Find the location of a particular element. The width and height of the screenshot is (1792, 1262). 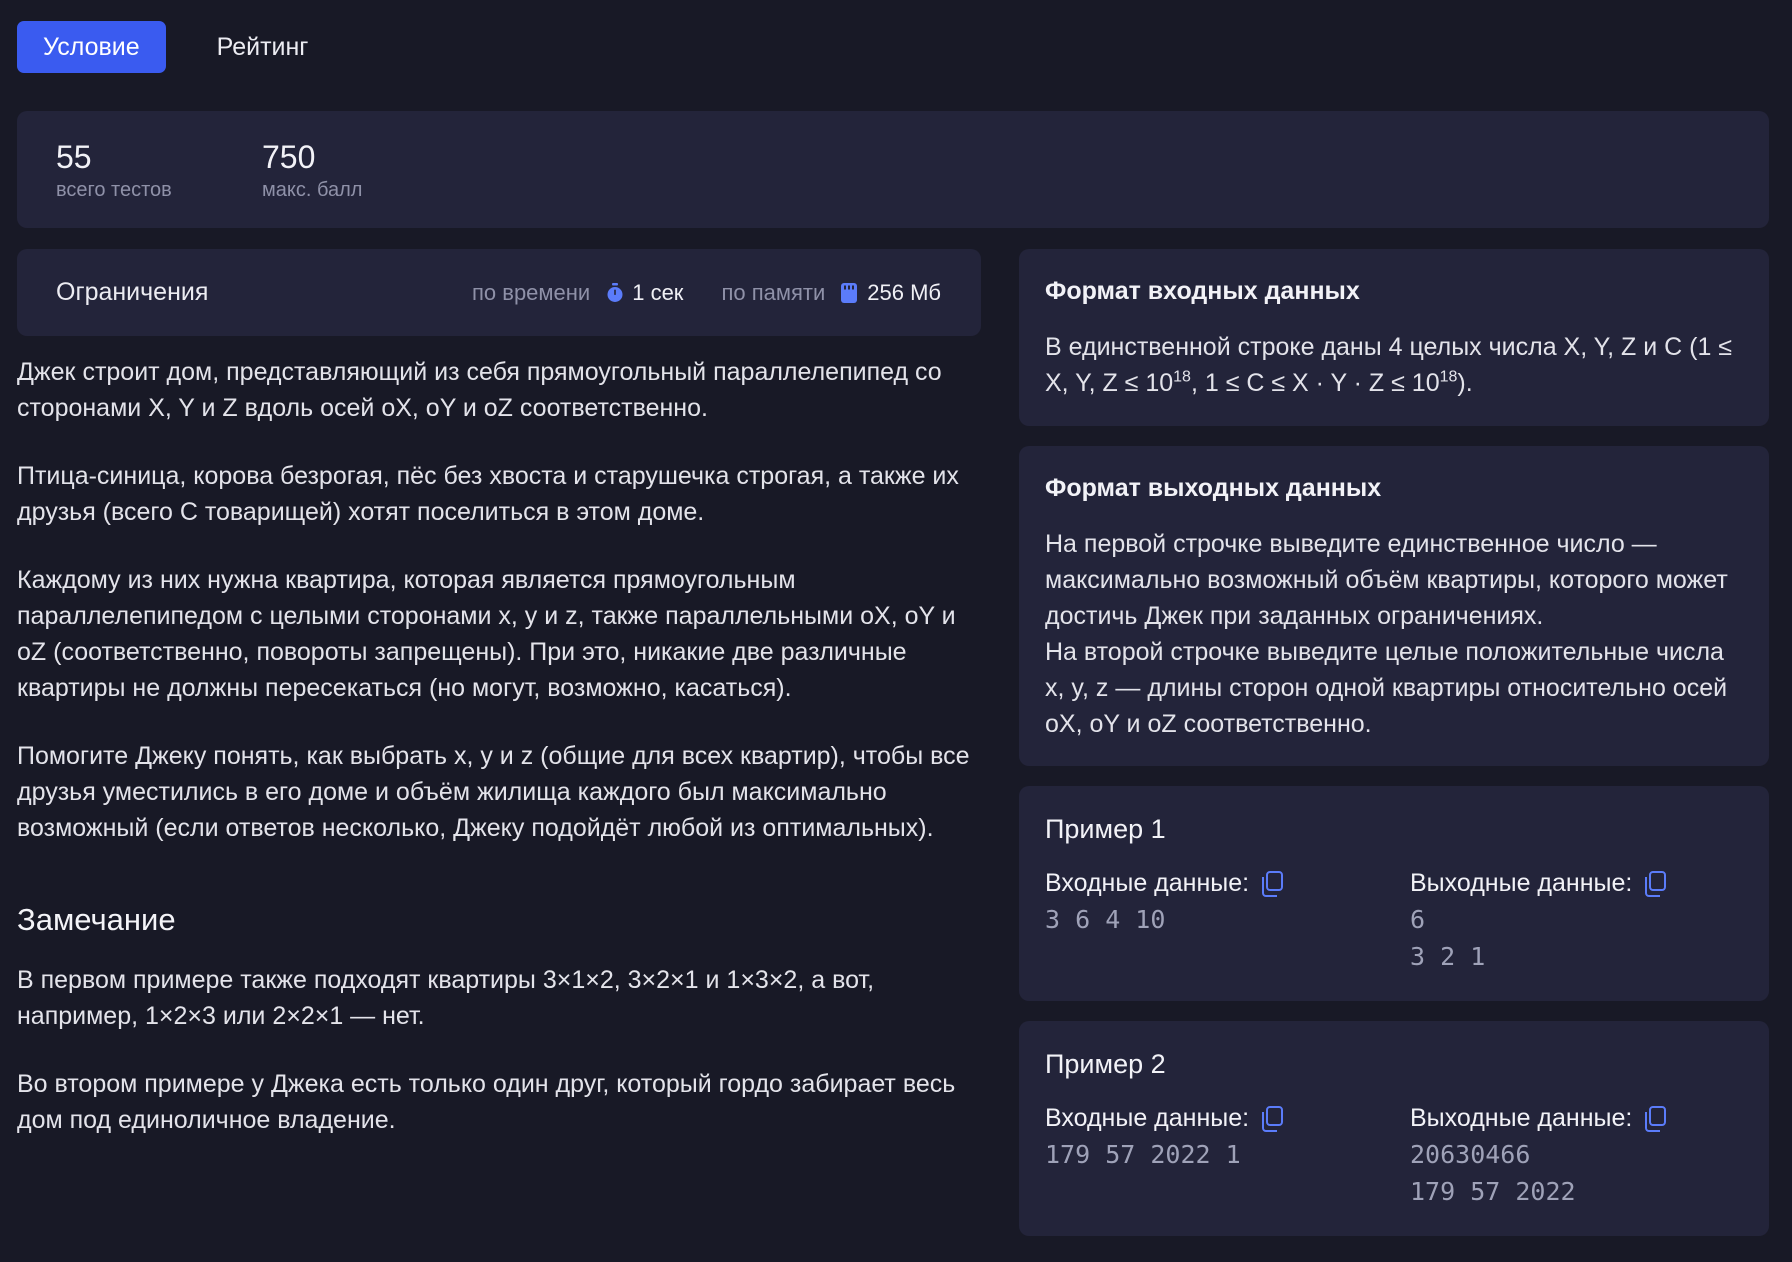

limits-title: Ограничения is located at coordinates (132, 292).